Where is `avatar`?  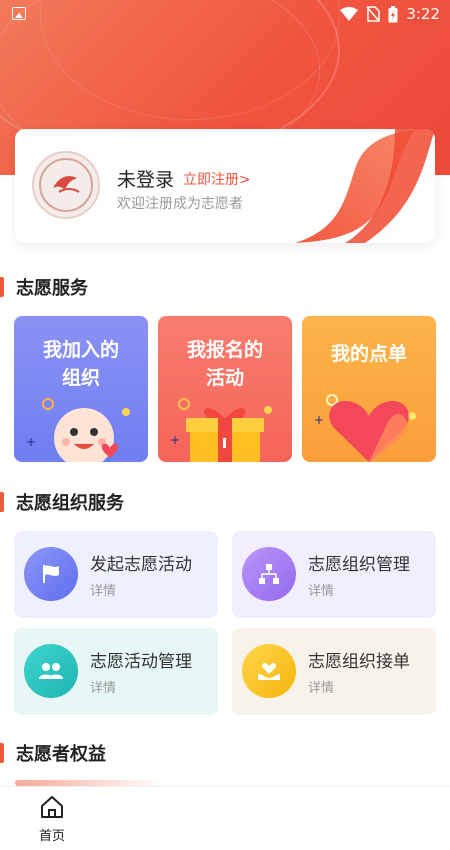 avatar is located at coordinates (66, 185).